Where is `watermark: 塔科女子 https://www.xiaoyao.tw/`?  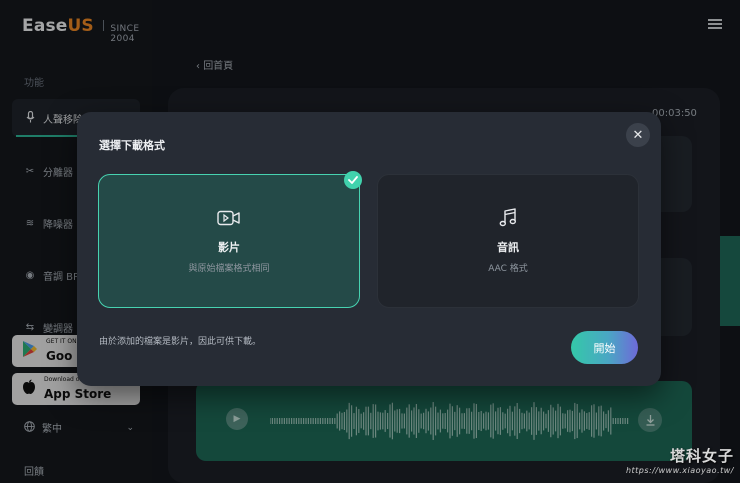 watermark: 塔科女子 https://www.xiaoyao.tw/ is located at coordinates (680, 460).